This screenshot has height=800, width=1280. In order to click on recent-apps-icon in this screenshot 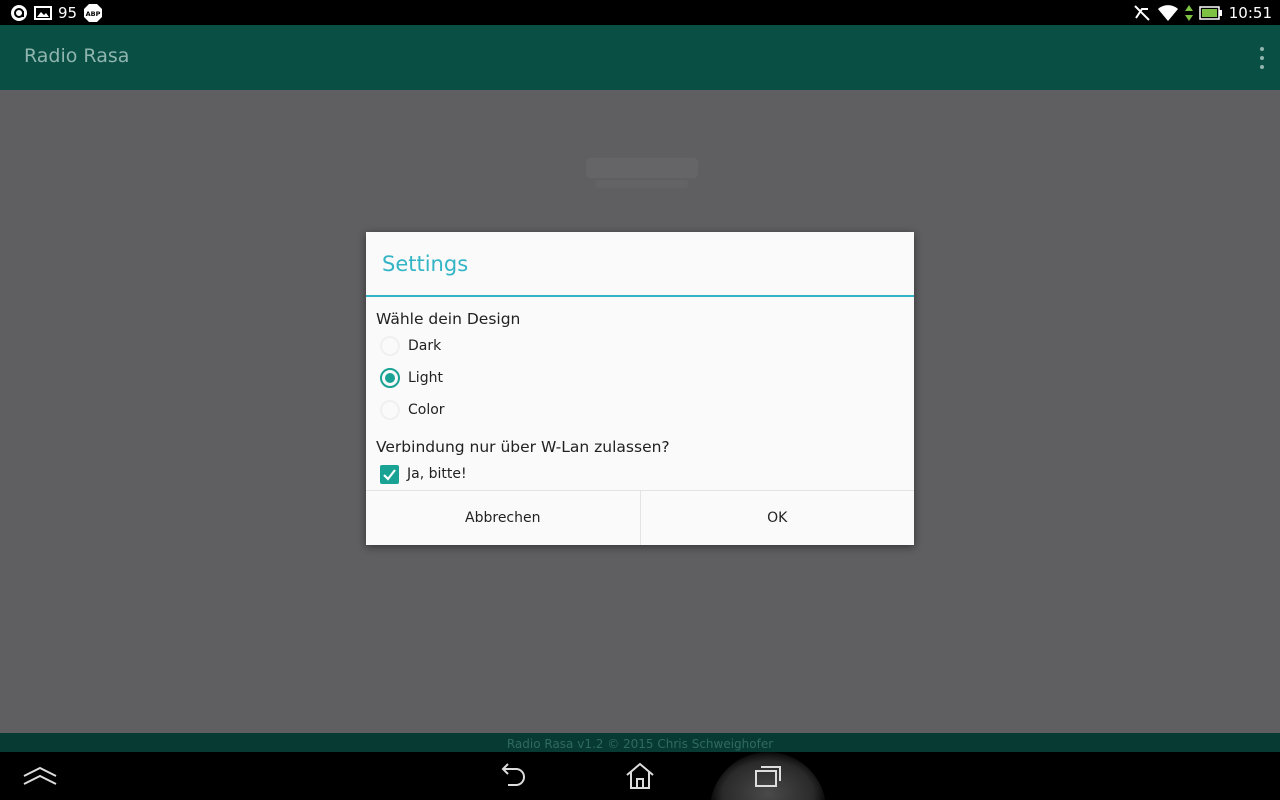, I will do `click(768, 776)`.